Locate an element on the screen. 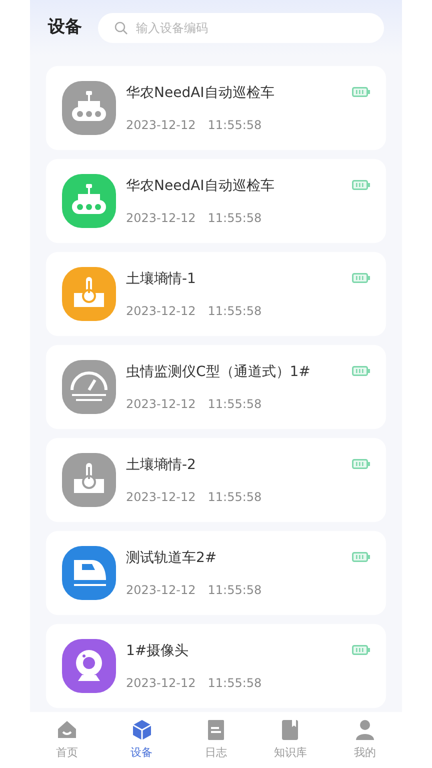 This screenshot has width=432, height=768. device-card: 土壤墒情-1 2023-12-12 11:55:58 is located at coordinates (216, 294).